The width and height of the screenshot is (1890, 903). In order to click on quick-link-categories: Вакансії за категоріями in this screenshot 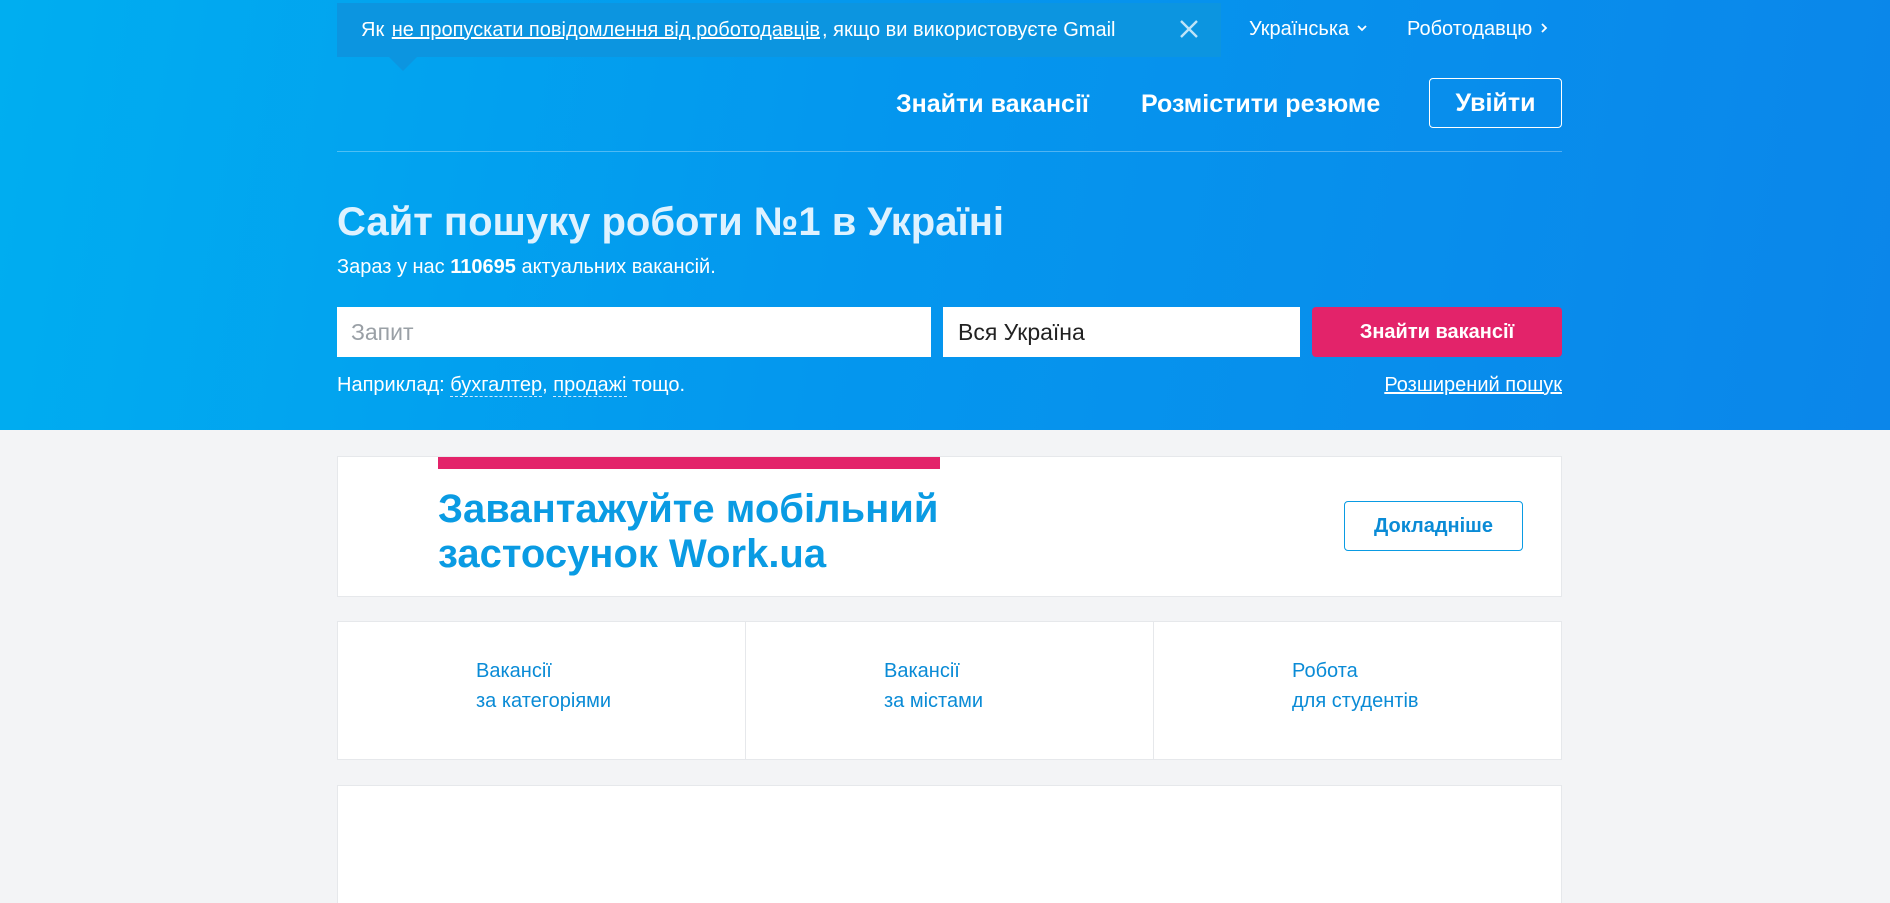, I will do `click(542, 690)`.